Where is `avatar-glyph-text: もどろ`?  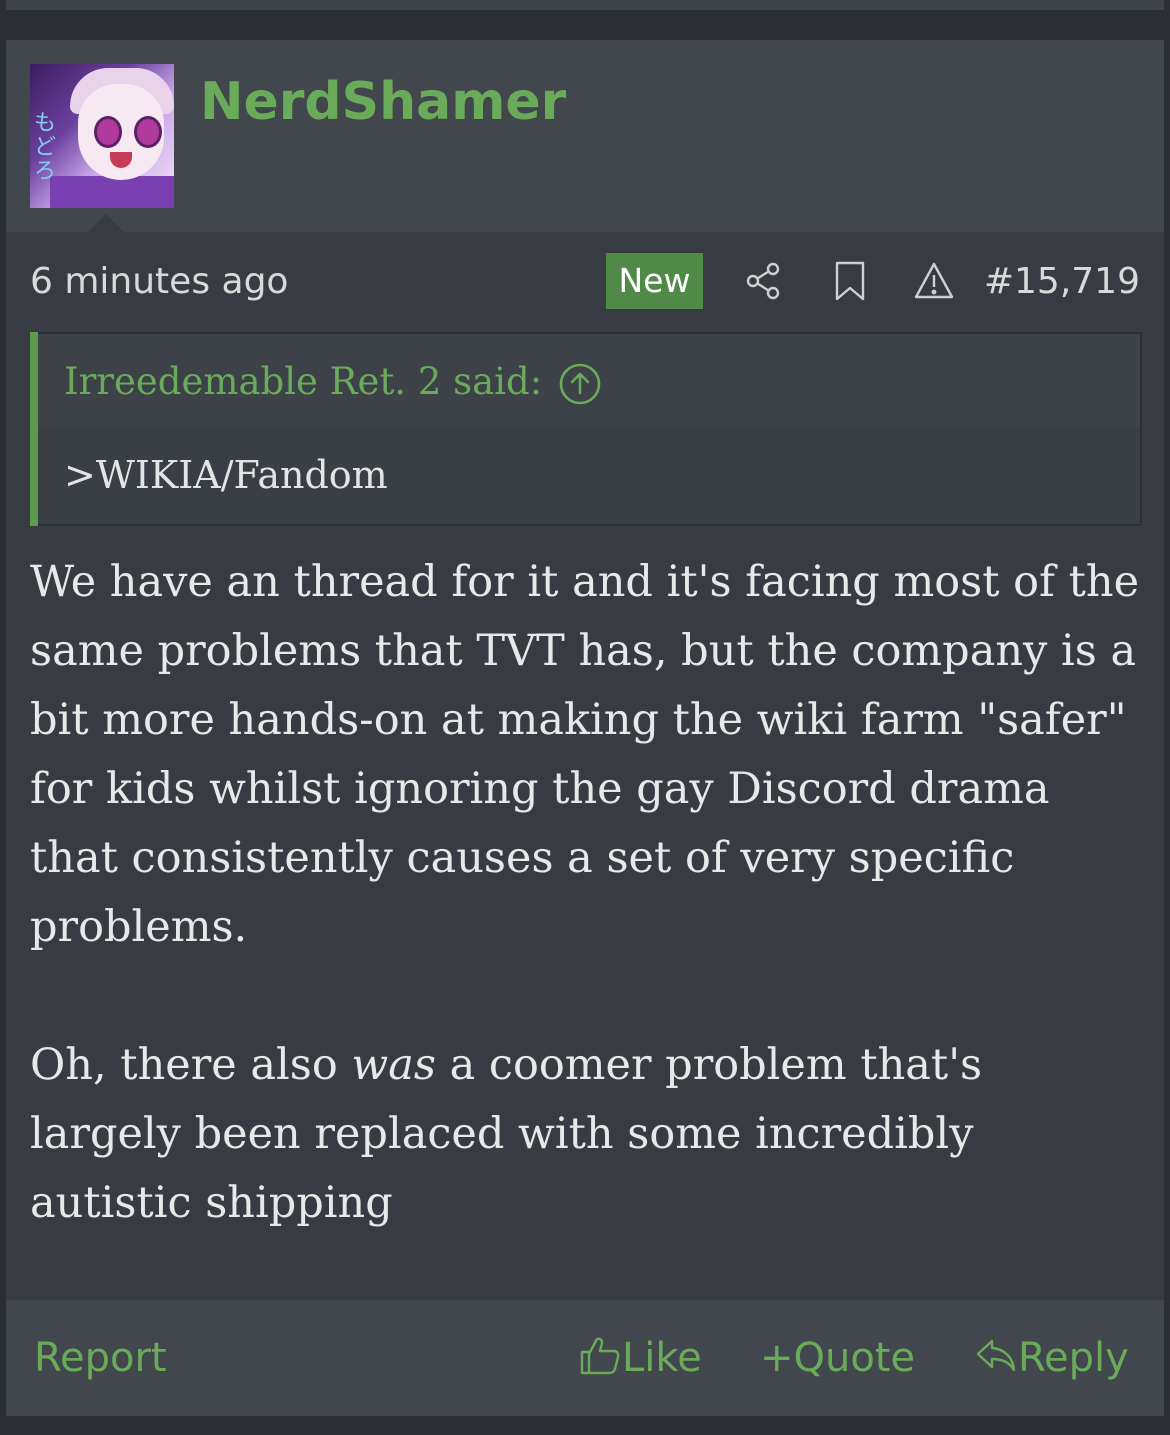
avatar-glyph-text: もどろ is located at coordinates (45, 147).